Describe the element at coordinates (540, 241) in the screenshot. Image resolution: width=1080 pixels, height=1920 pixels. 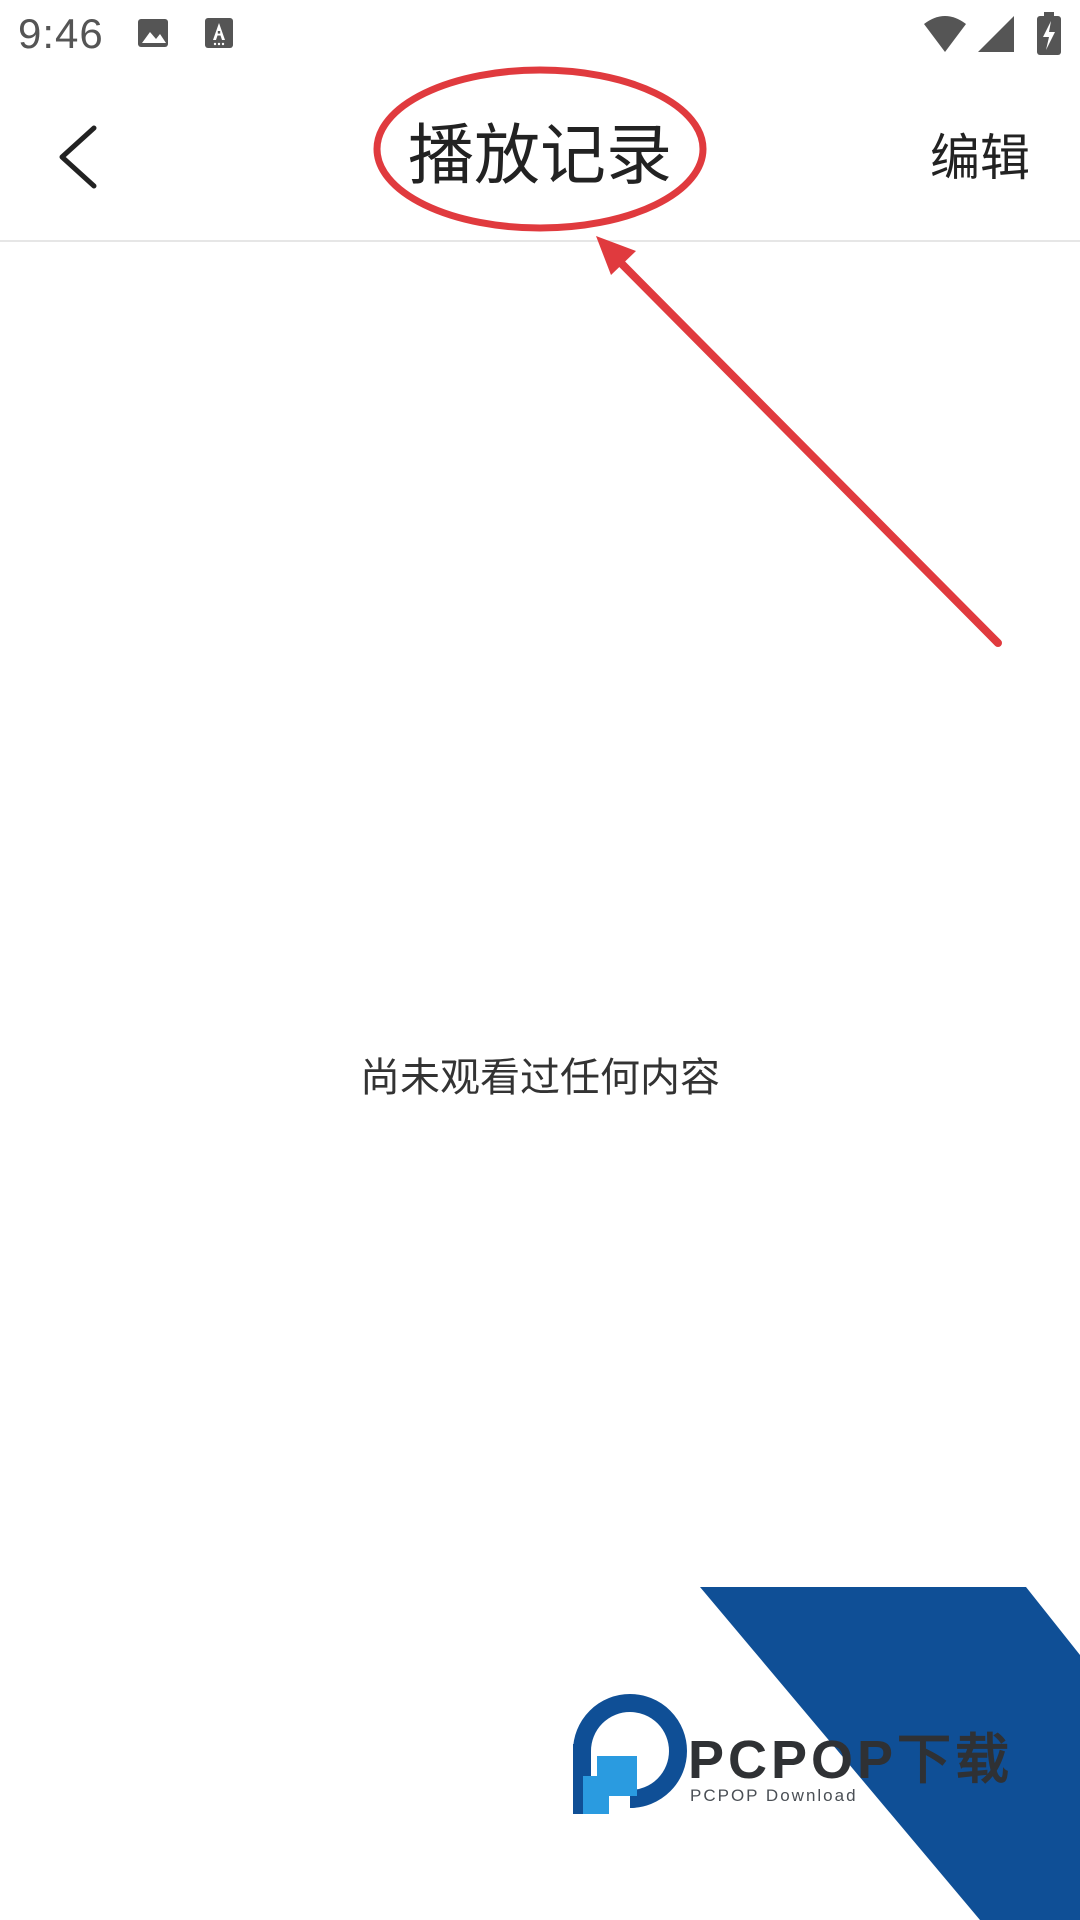
I see `app-bar-divider` at that location.